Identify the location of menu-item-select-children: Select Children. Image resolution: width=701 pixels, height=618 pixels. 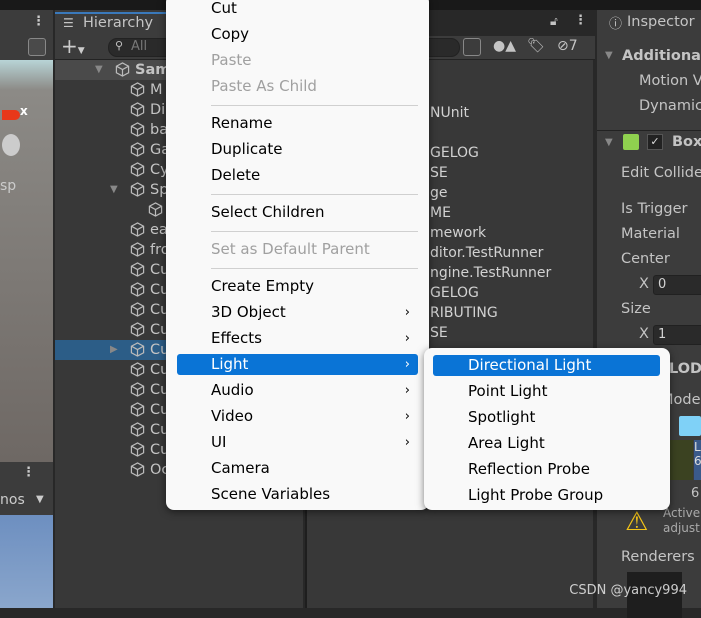
(297, 212).